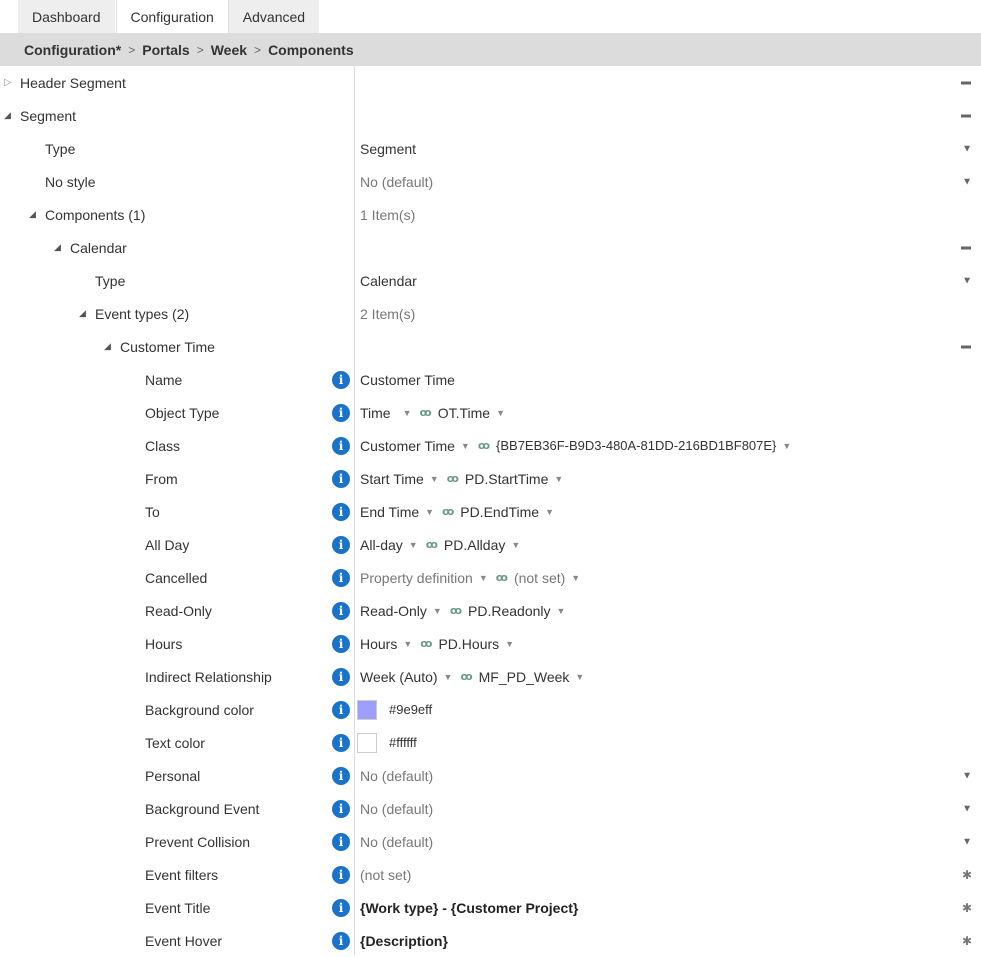 The height and width of the screenshot is (957, 981). Describe the element at coordinates (524, 677) in the screenshot. I see `indirect-alias: MF_PD_Week` at that location.